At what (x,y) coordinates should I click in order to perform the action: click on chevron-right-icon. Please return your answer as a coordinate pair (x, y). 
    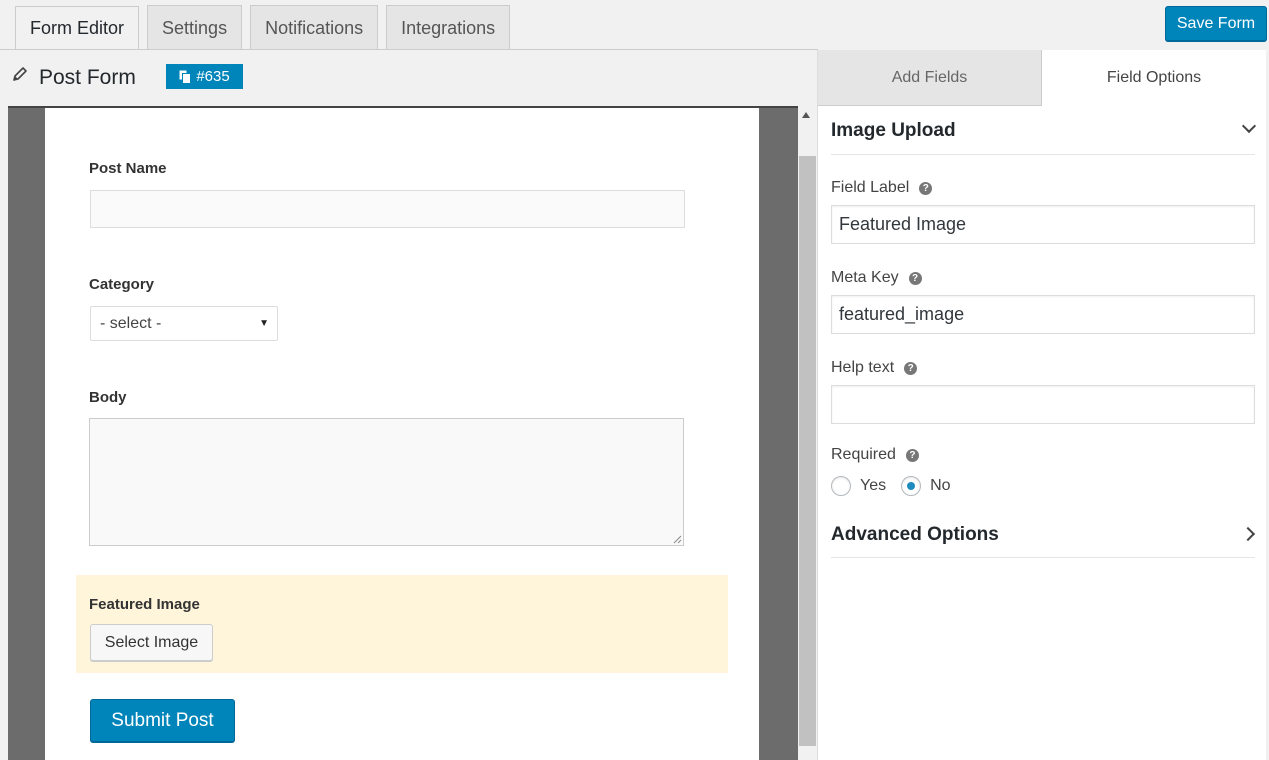
    Looking at the image, I should click on (1248, 534).